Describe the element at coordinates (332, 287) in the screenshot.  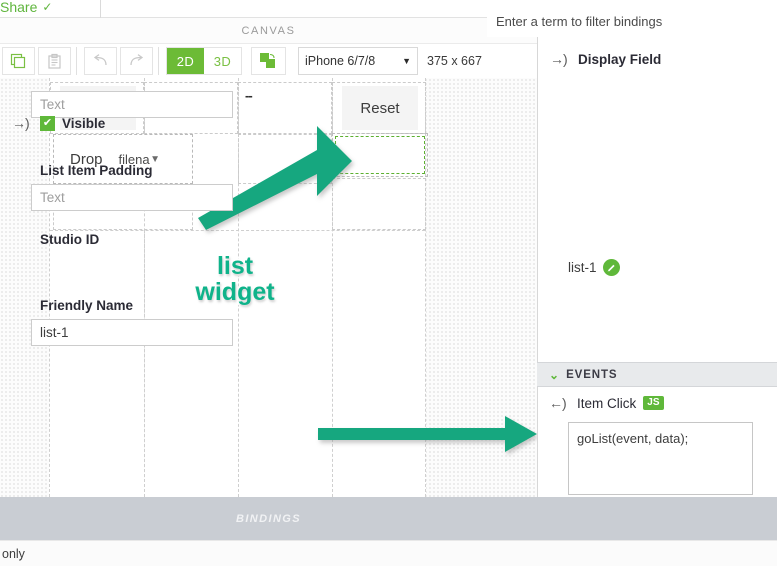
I see `grid-guide-v3` at that location.